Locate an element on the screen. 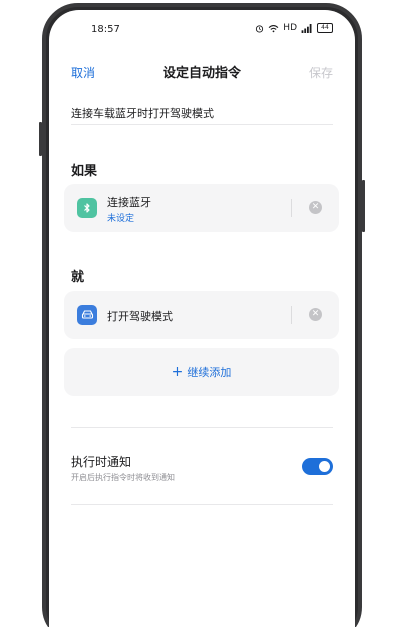 This screenshot has width=406, height=627. add-more-button: + 继续添加 is located at coordinates (201, 372).